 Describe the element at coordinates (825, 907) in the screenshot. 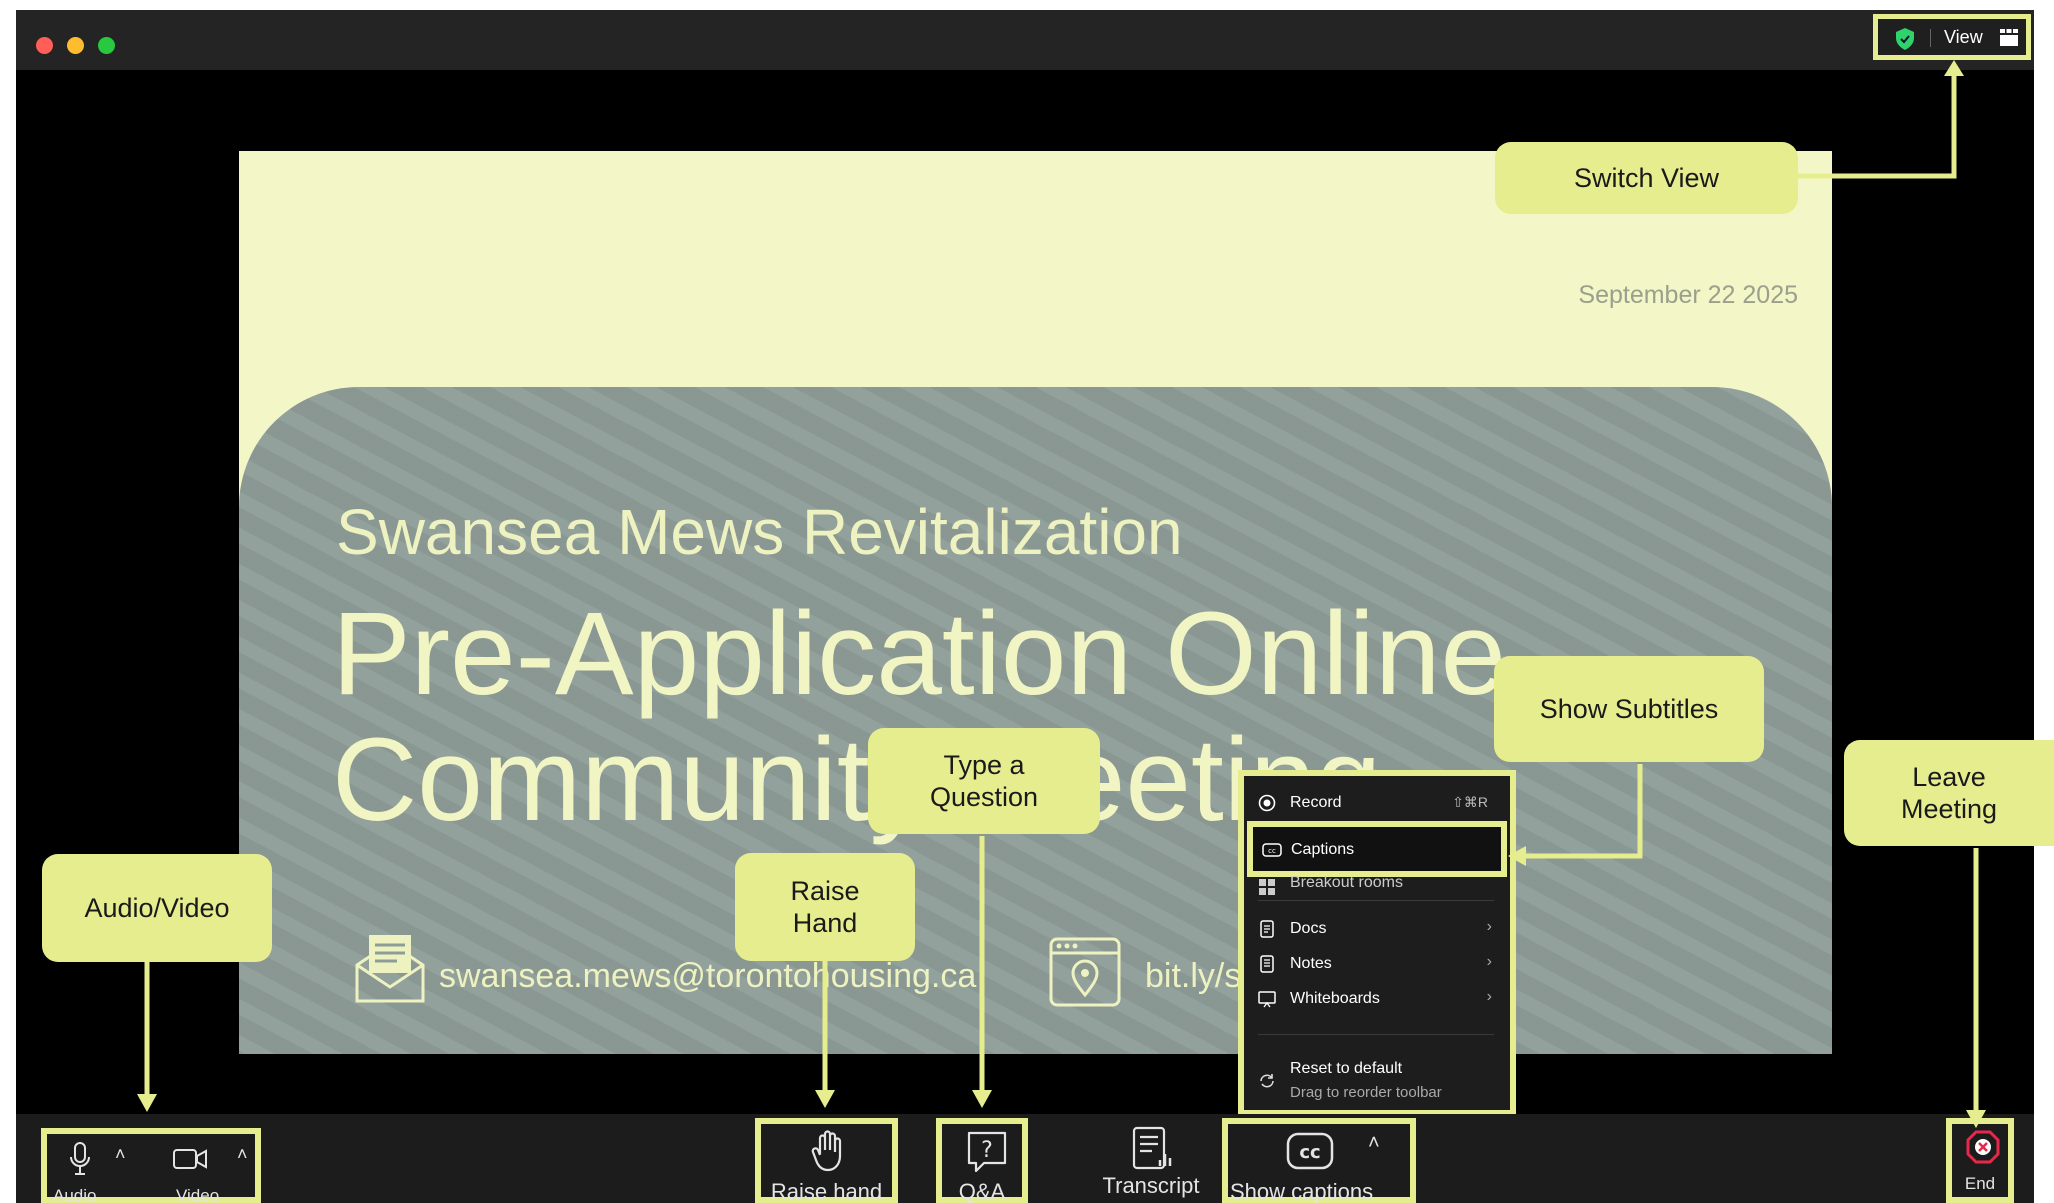

I see `callout-raise-hand: Raise Hand` at that location.